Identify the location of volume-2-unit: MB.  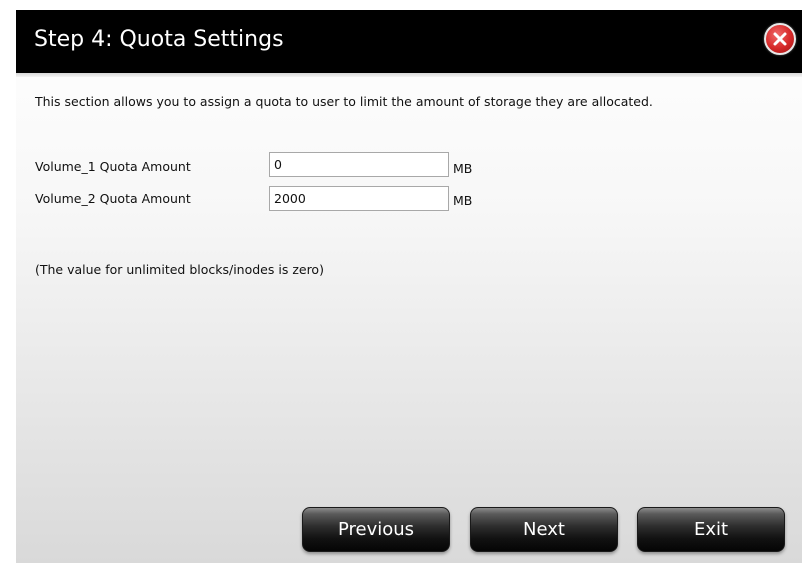
(463, 200).